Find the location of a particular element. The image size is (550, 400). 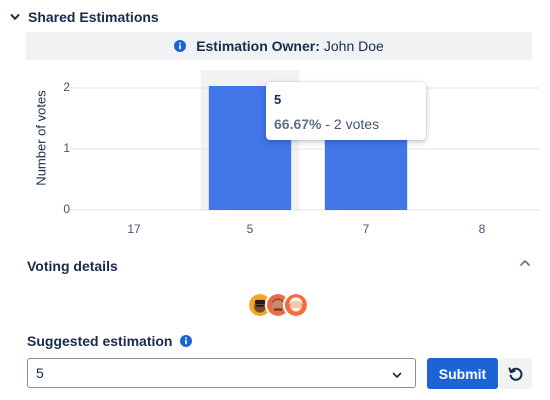

voting-details-title: Voting details is located at coordinates (72, 266).